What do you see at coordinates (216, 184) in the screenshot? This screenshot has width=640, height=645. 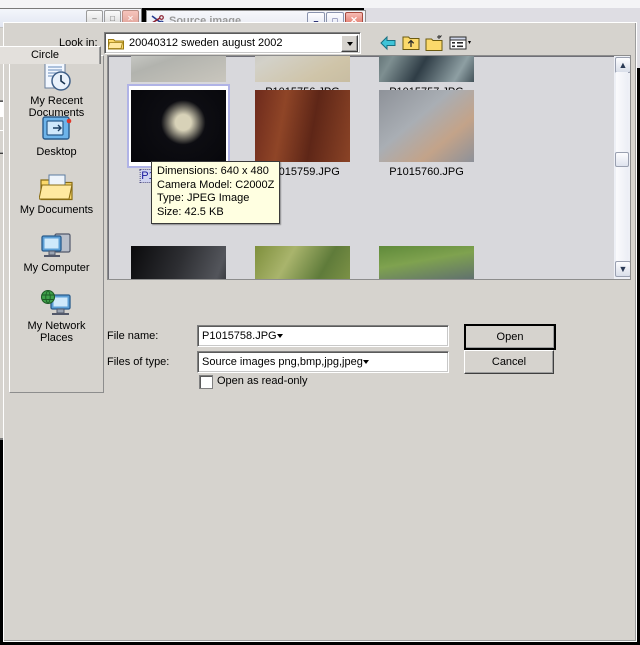 I see `tooltip-camera-model: Camera Model: C2000Z` at bounding box center [216, 184].